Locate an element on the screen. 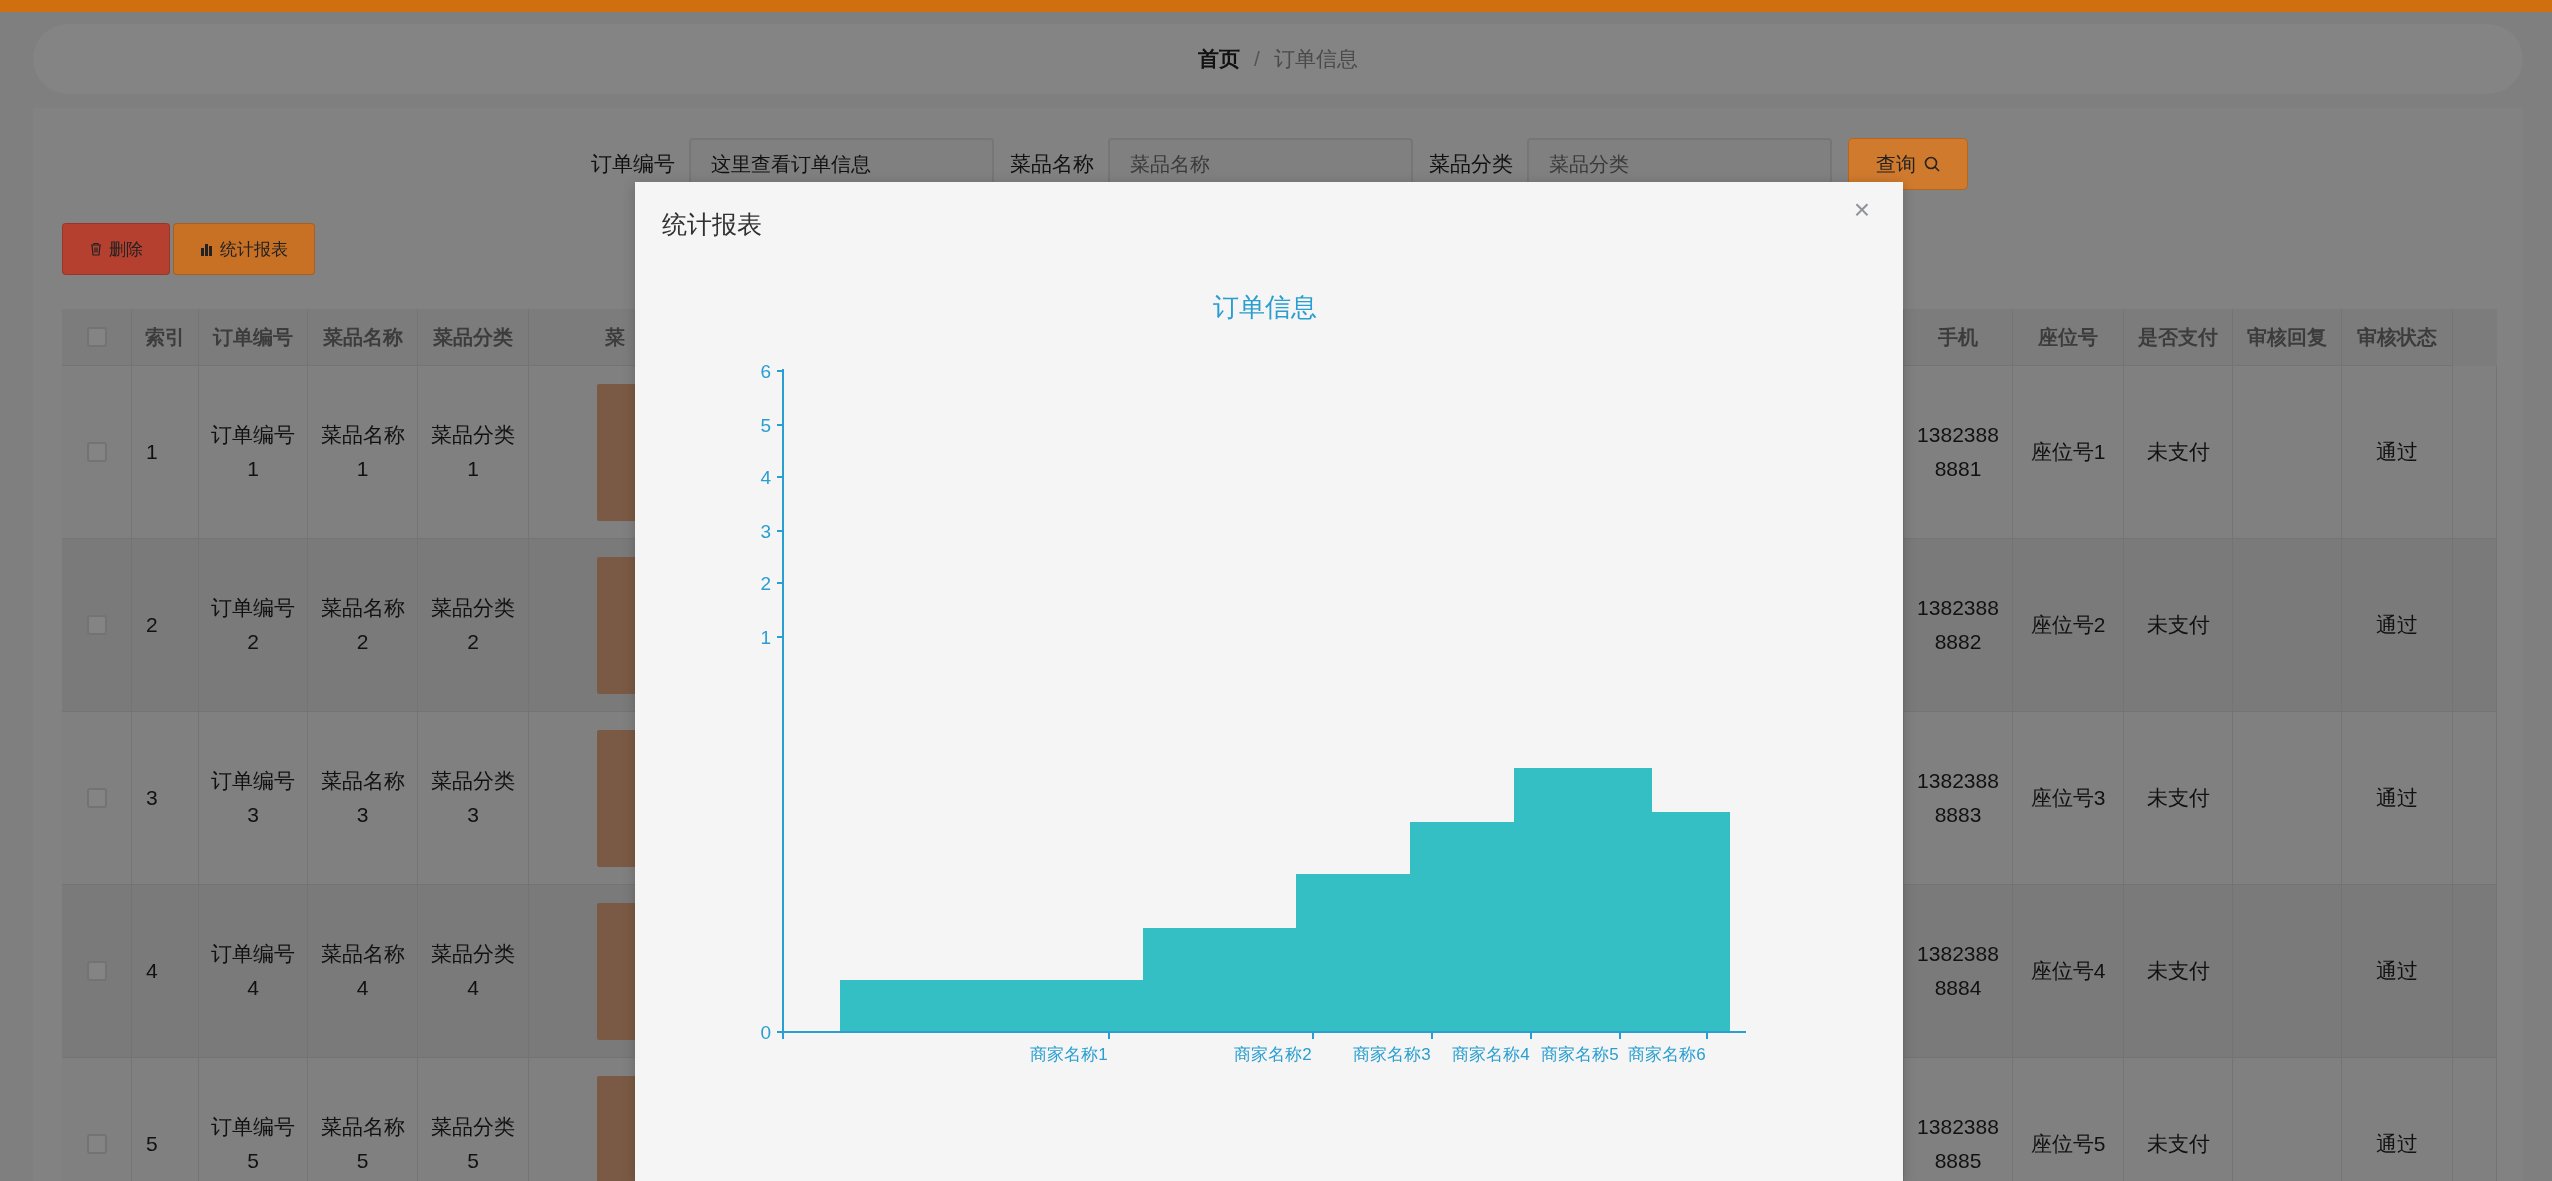 This screenshot has width=2552, height=1181. search-button: 查询 is located at coordinates (1907, 164).